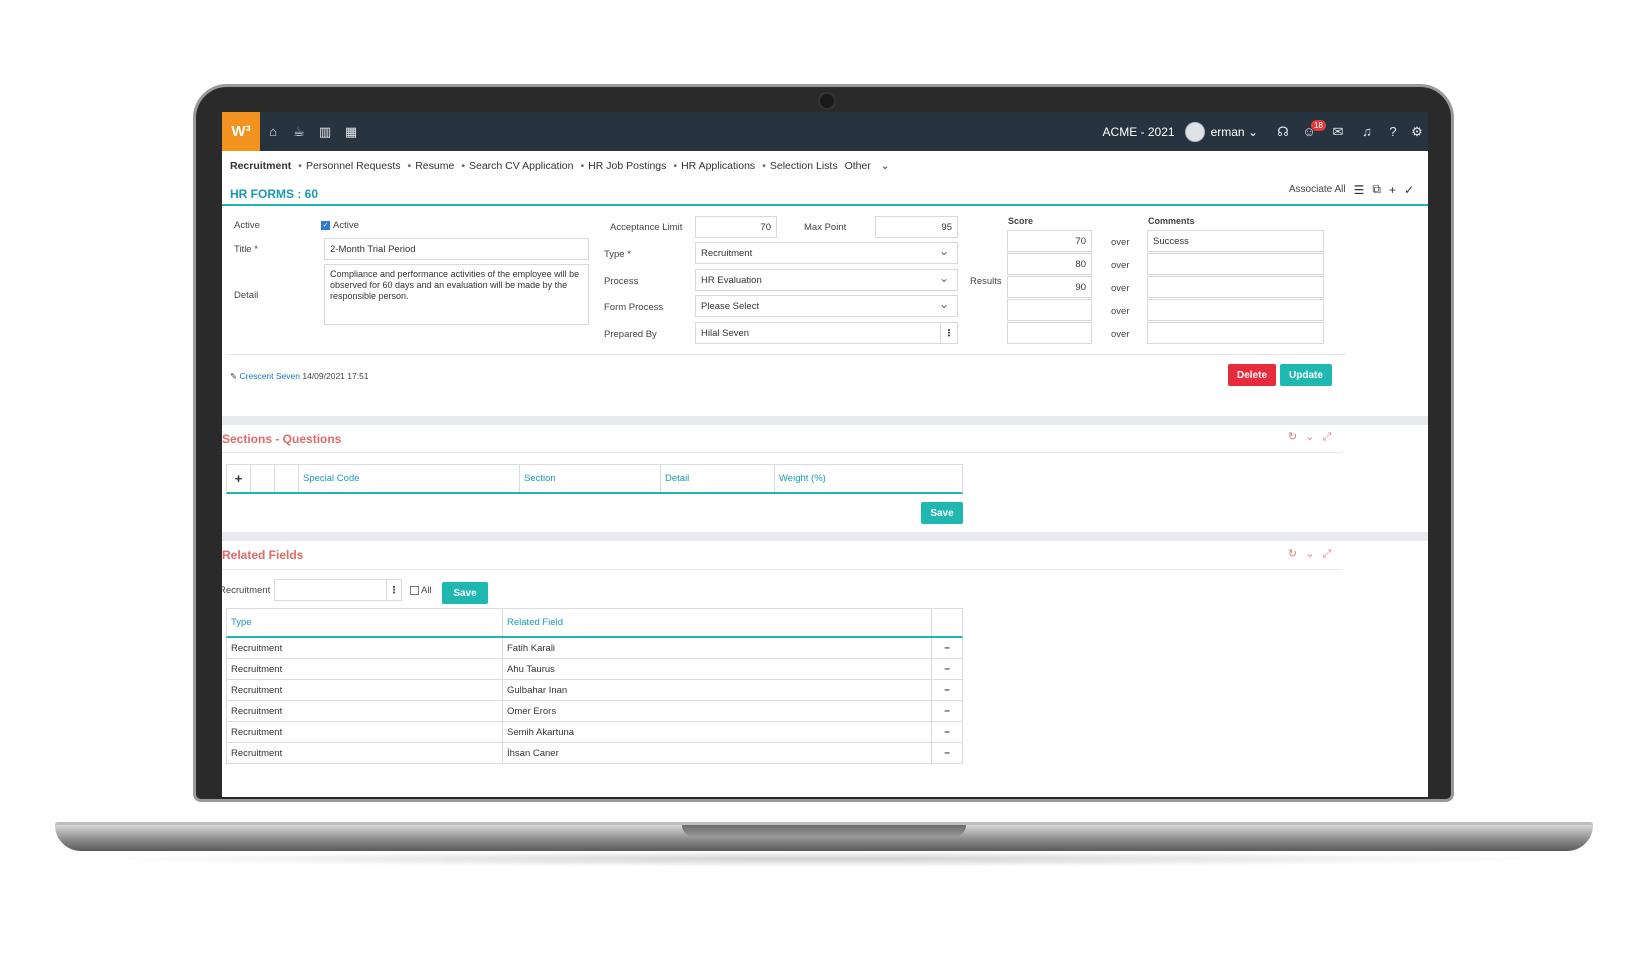 The height and width of the screenshot is (953, 1649). Describe the element at coordinates (330, 590) in the screenshot. I see `recruitment-filter-input` at that location.